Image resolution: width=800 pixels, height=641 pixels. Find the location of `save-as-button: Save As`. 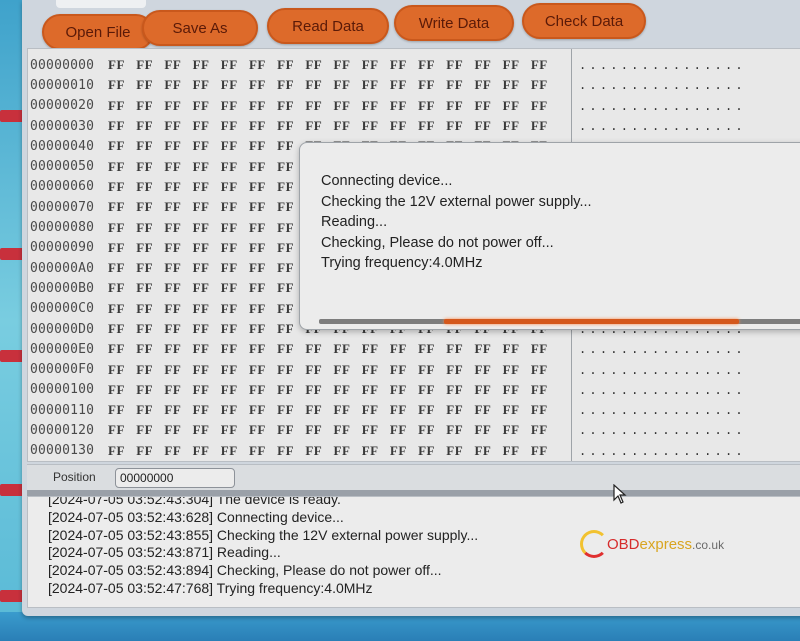

save-as-button: Save As is located at coordinates (200, 28).